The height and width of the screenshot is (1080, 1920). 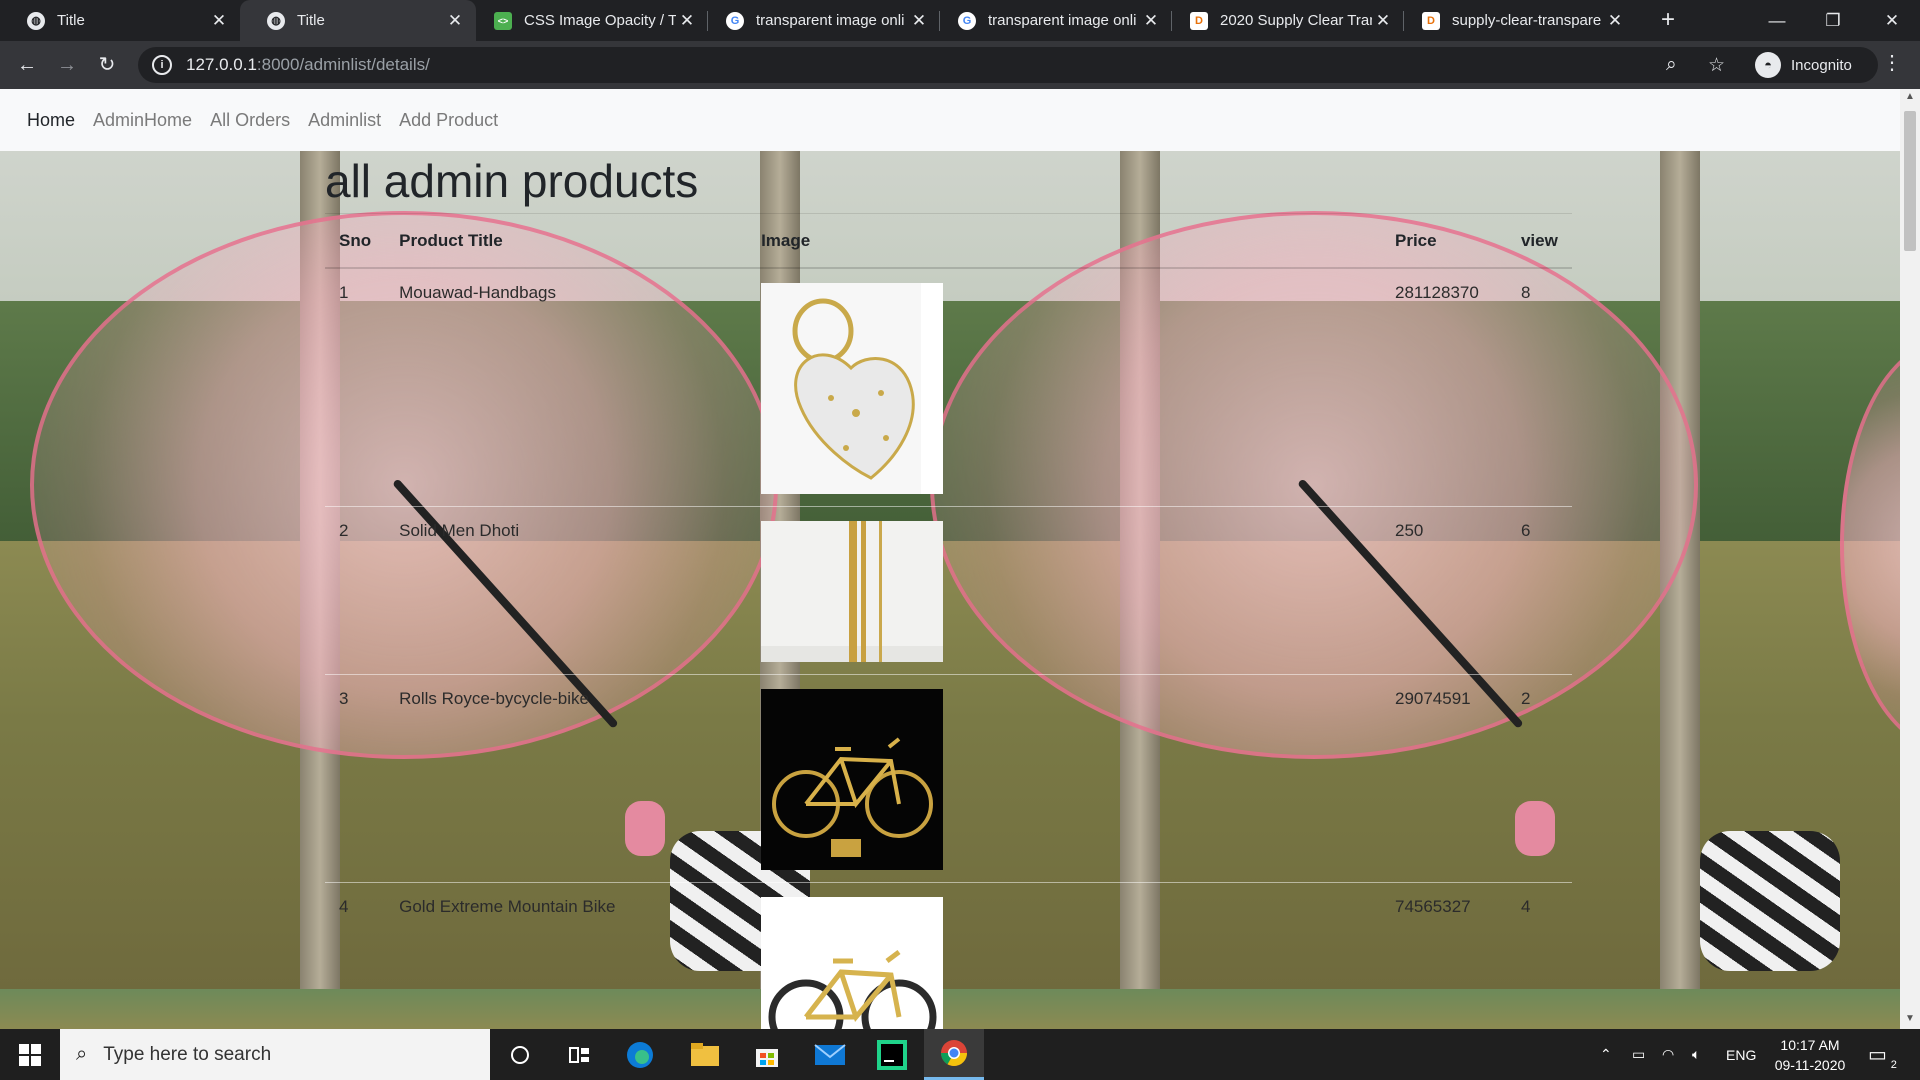 I want to click on css-site-icon: <>, so click(x=503, y=20).